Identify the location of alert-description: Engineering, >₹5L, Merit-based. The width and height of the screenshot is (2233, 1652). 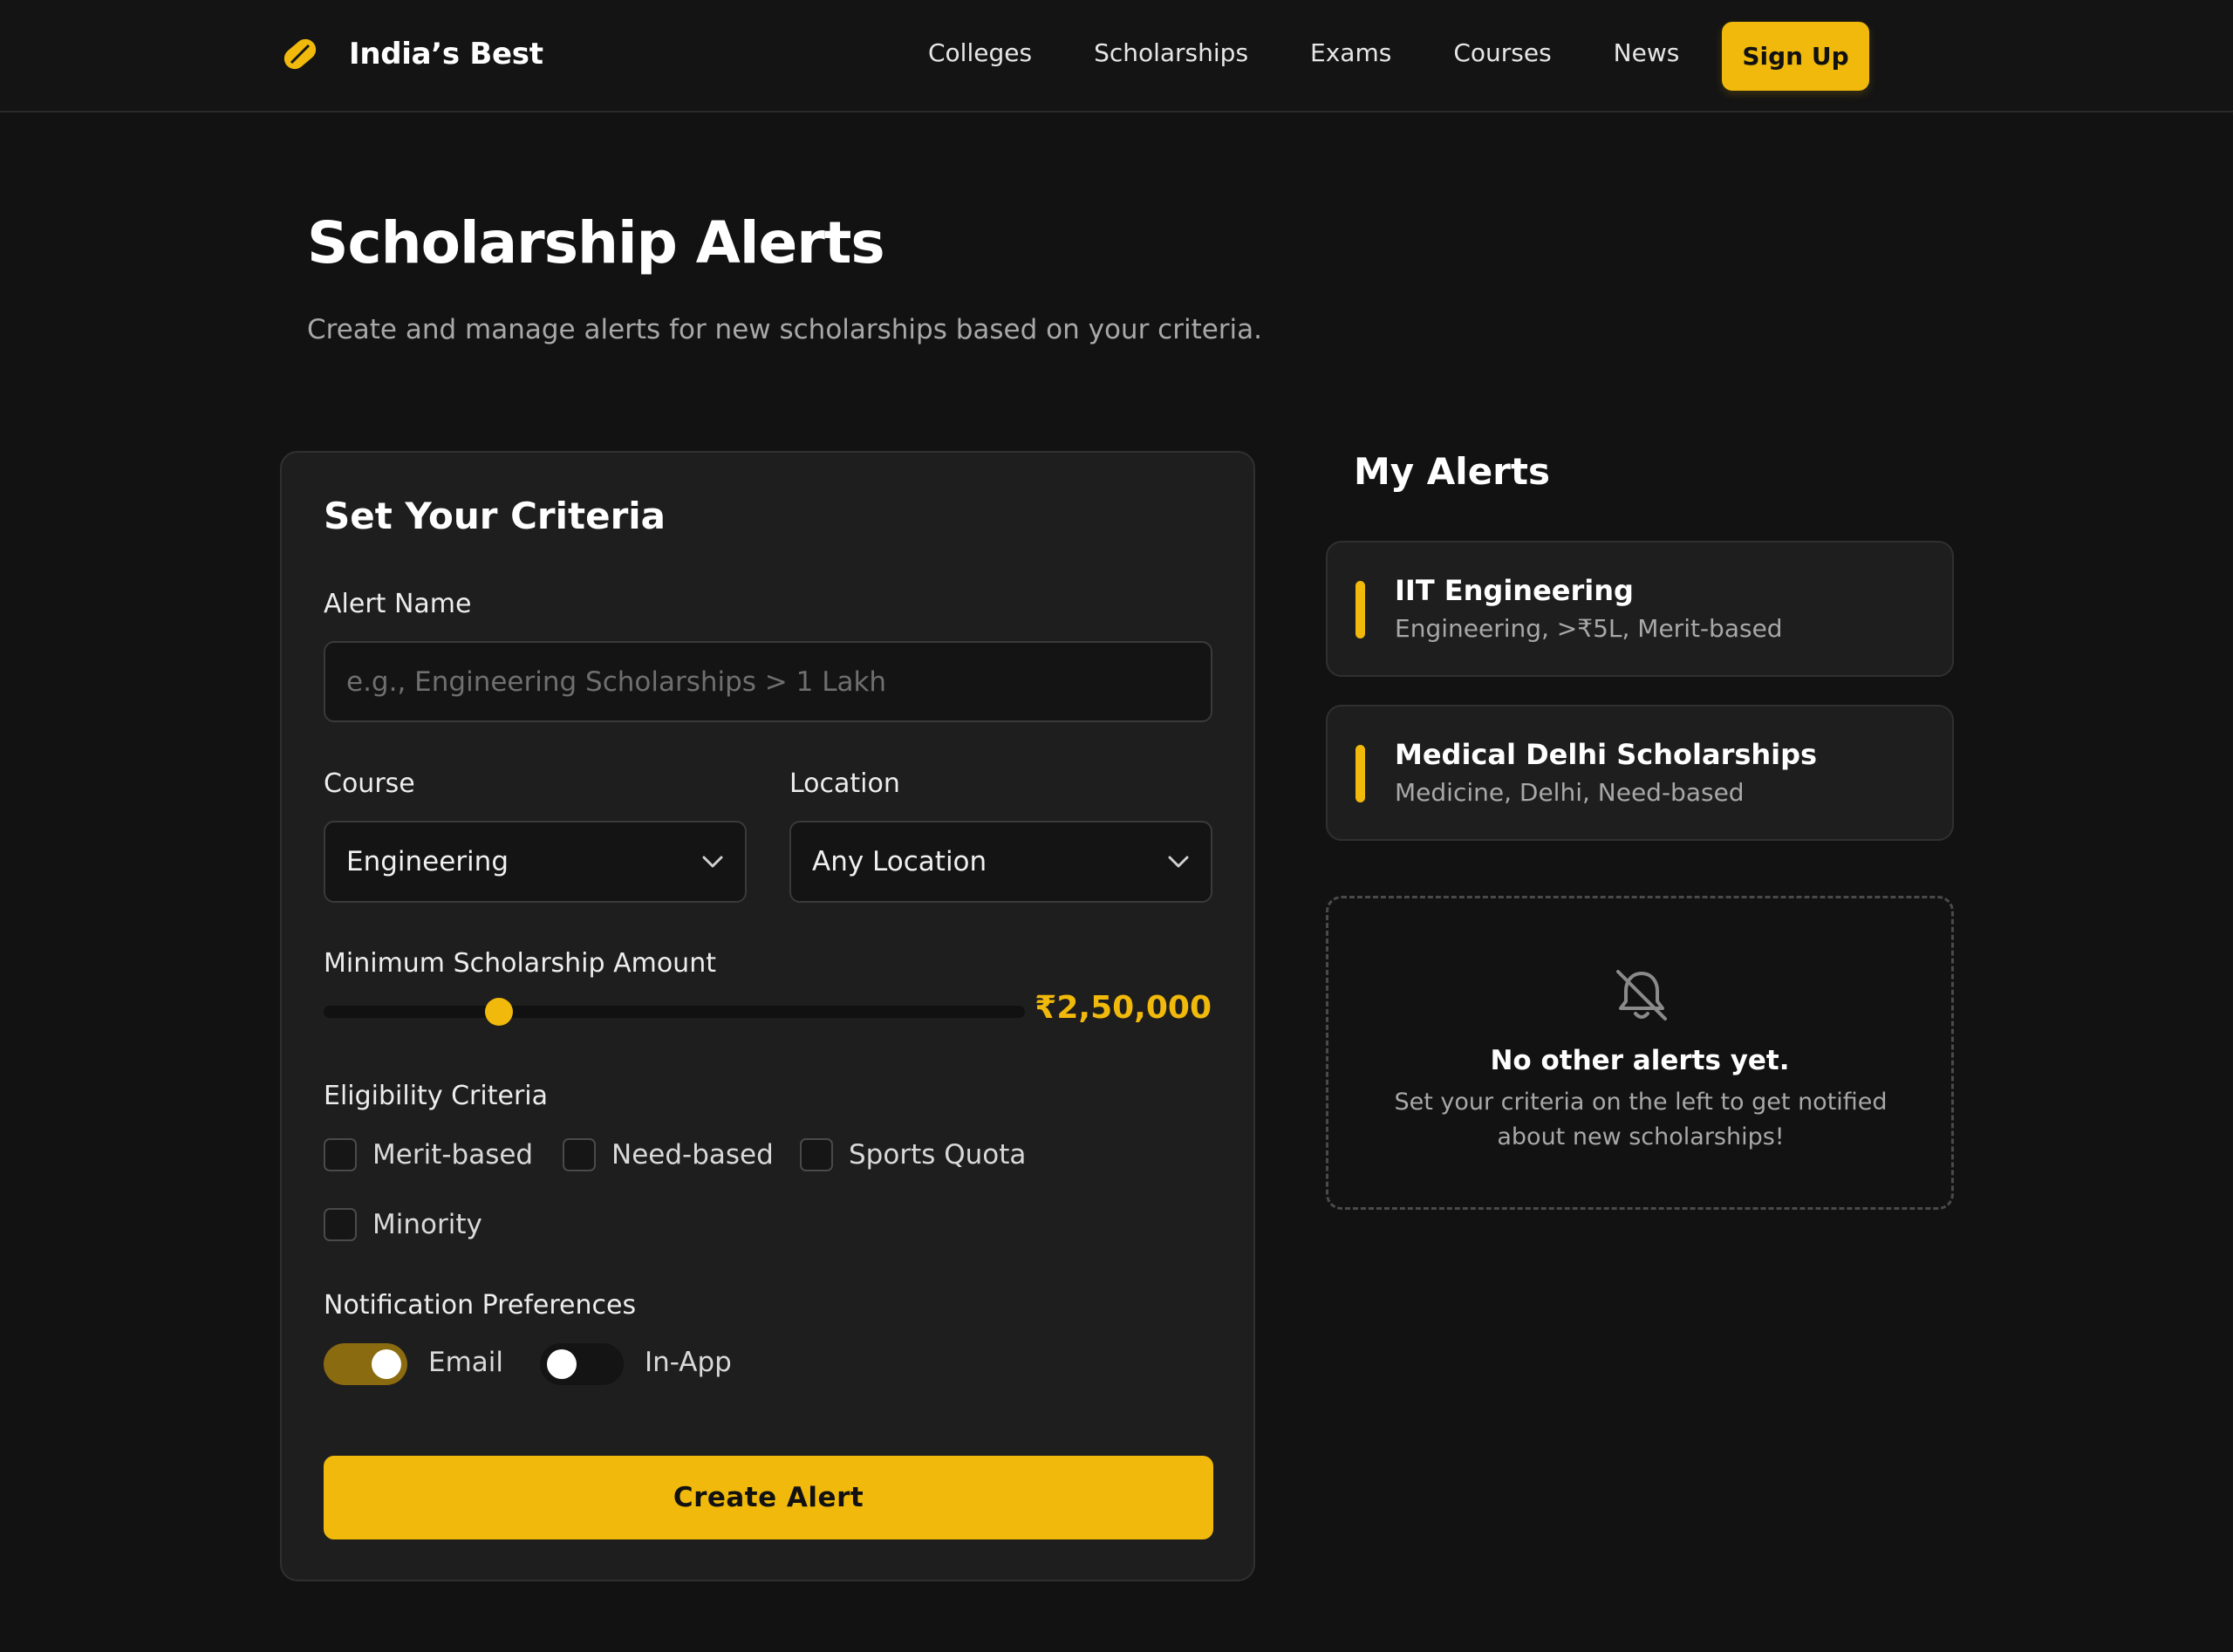
(1589, 628).